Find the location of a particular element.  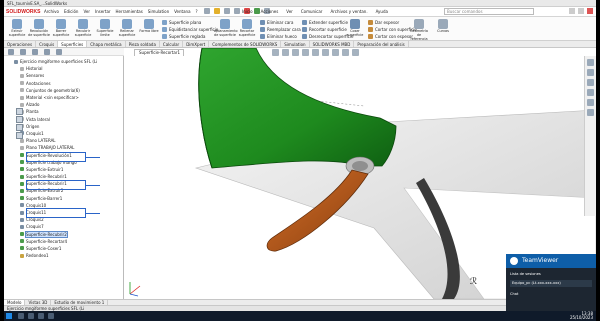

zoom-fit-icon is located at coordinates (275, 52).